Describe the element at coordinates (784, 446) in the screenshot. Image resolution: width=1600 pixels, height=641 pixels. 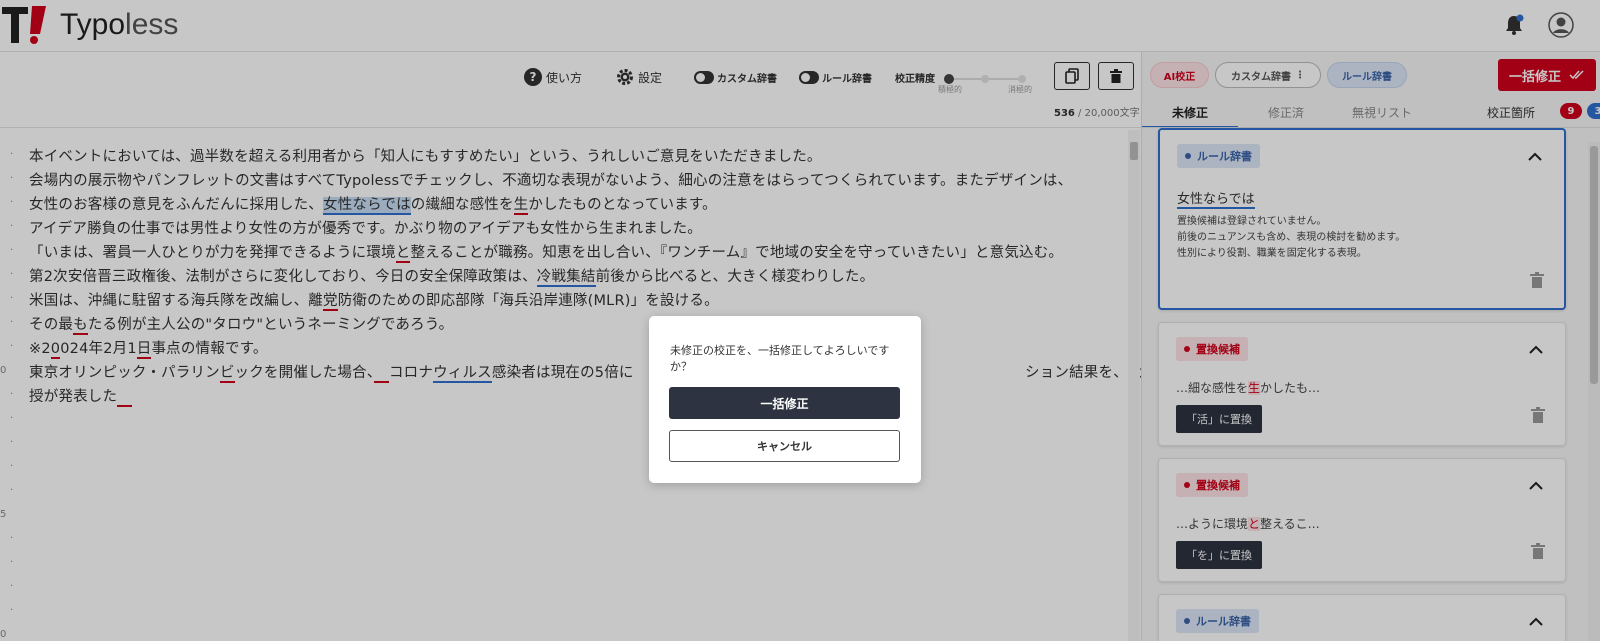
I see `cancel-button: キャンセル` at that location.